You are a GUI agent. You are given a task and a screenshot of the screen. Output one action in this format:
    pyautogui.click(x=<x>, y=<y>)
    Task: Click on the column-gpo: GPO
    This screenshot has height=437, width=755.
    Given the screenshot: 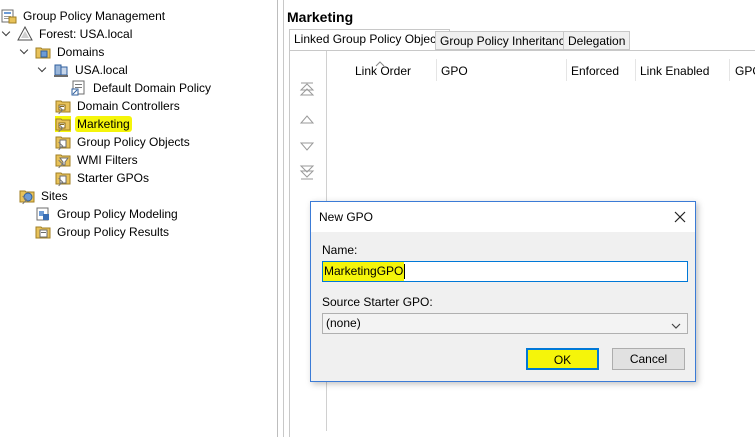 What is the action you would take?
    pyautogui.click(x=454, y=71)
    